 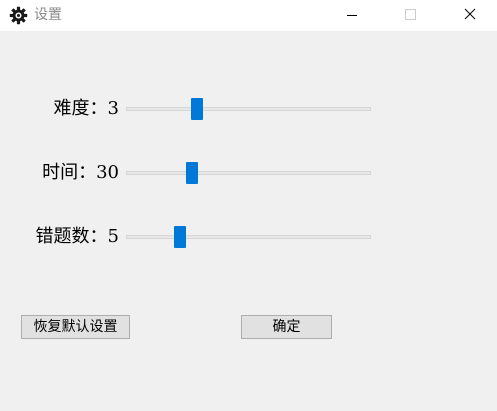 I want to click on close-icon, so click(x=470, y=14).